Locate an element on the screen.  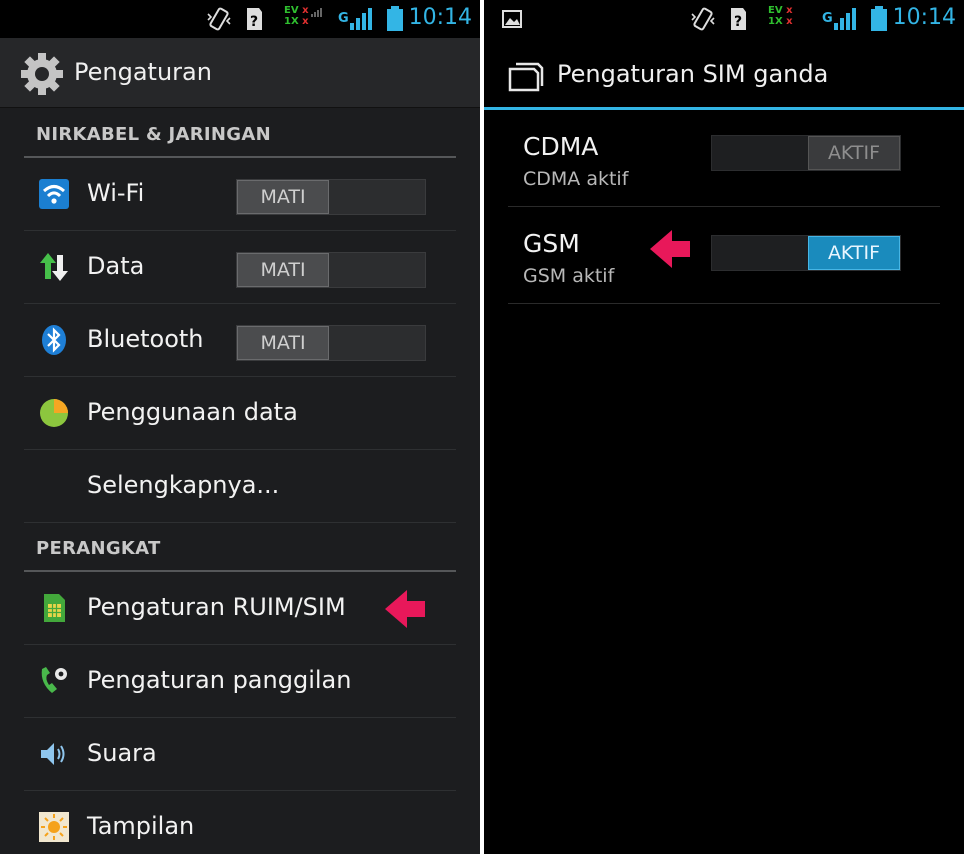
action-bar: Pengaturan is located at coordinates (240, 73).